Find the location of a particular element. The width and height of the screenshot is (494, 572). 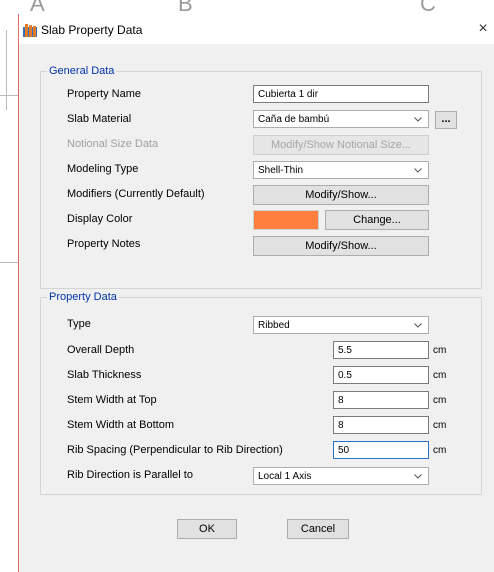

stem-width-bottom-label: Stem Width at Bottom is located at coordinates (120, 425).